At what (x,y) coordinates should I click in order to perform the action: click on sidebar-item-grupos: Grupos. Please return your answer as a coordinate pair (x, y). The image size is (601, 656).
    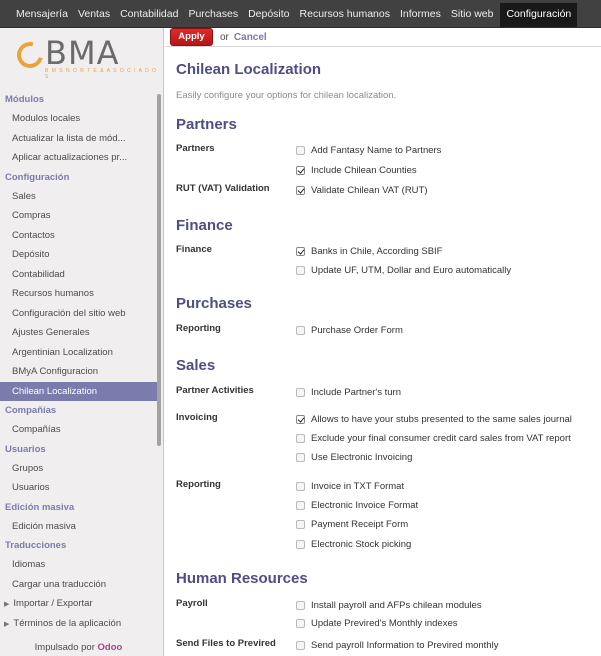
    Looking at the image, I should click on (78, 469).